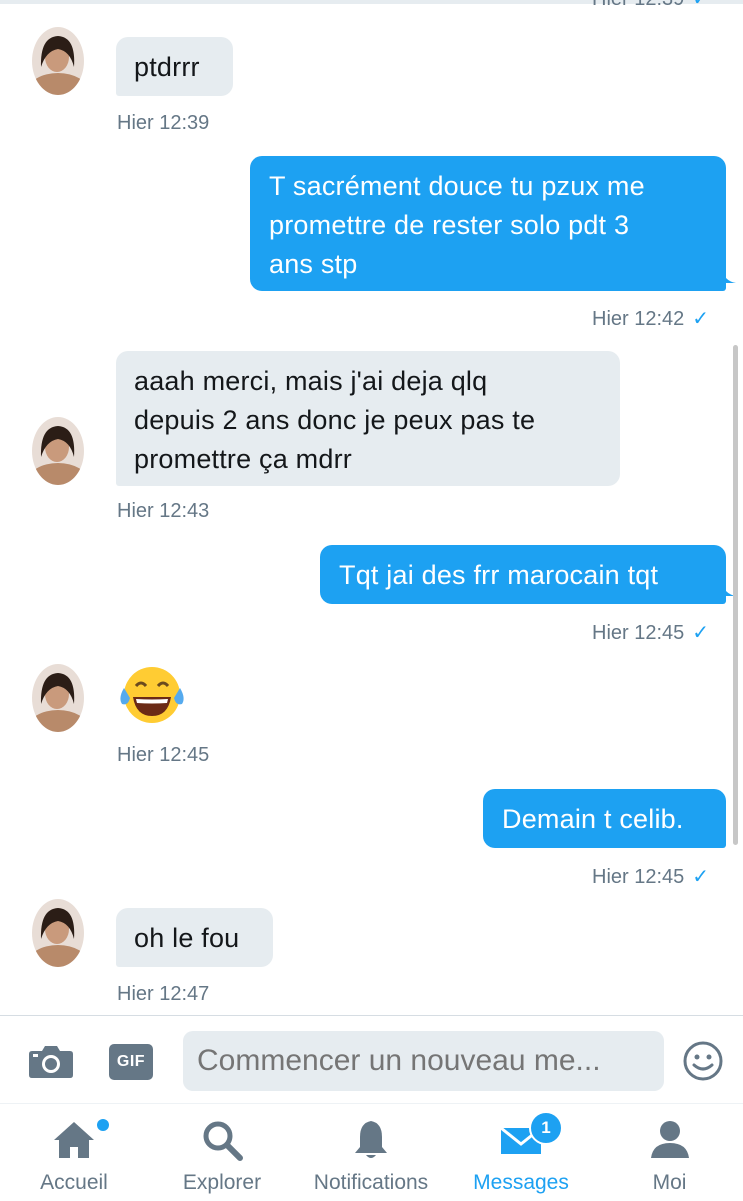 This screenshot has height=1201, width=743. What do you see at coordinates (167, 67) in the screenshot?
I see `message-text: ptdrrr` at bounding box center [167, 67].